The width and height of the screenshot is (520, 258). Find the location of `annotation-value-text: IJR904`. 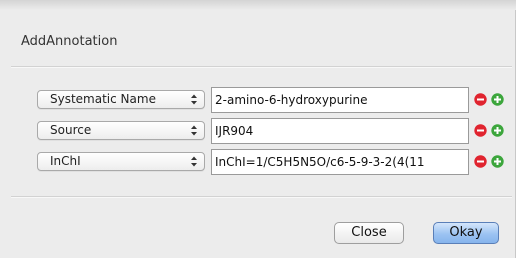

annotation-value-text: IJR904 is located at coordinates (234, 131).